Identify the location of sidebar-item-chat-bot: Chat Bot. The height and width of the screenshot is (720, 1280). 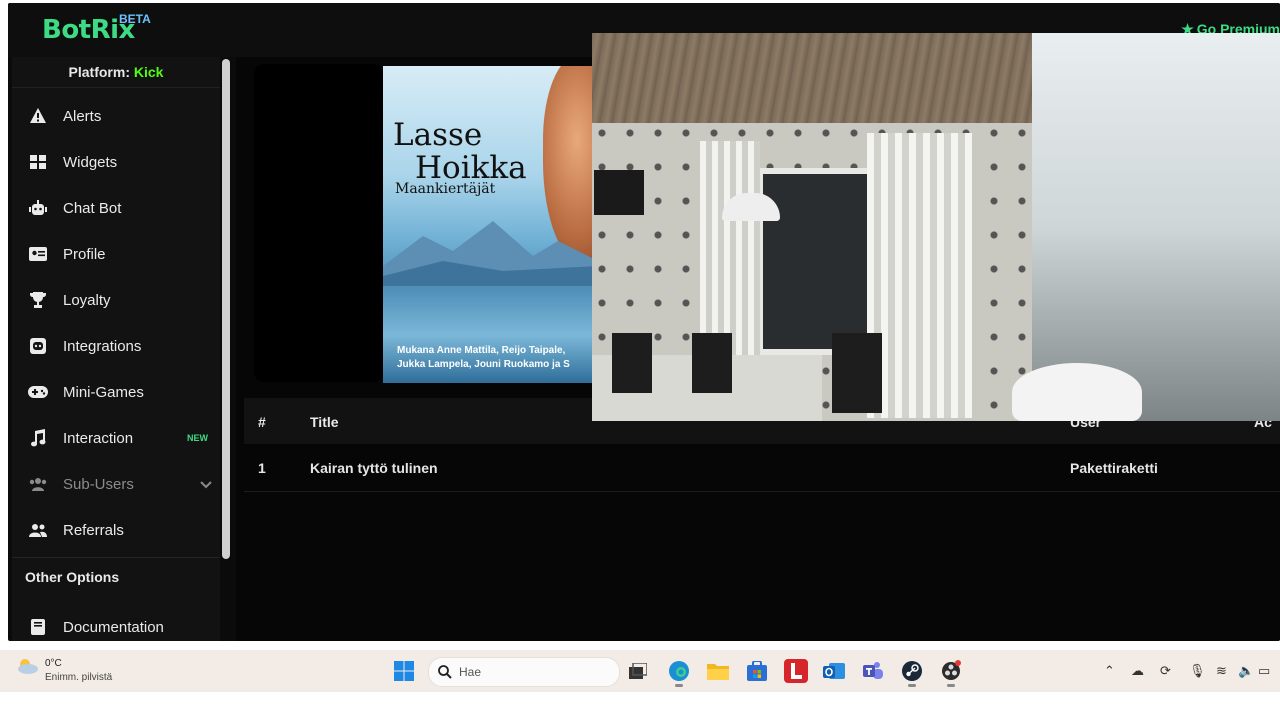
(116, 208).